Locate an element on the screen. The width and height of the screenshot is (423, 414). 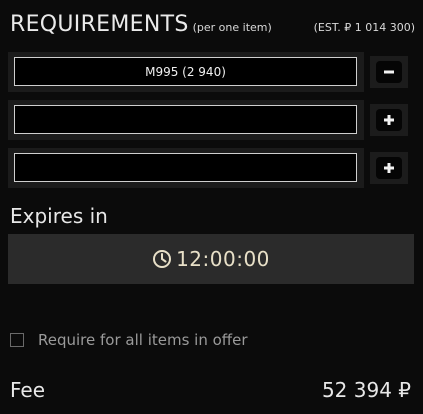
minus-icon is located at coordinates (389, 72).